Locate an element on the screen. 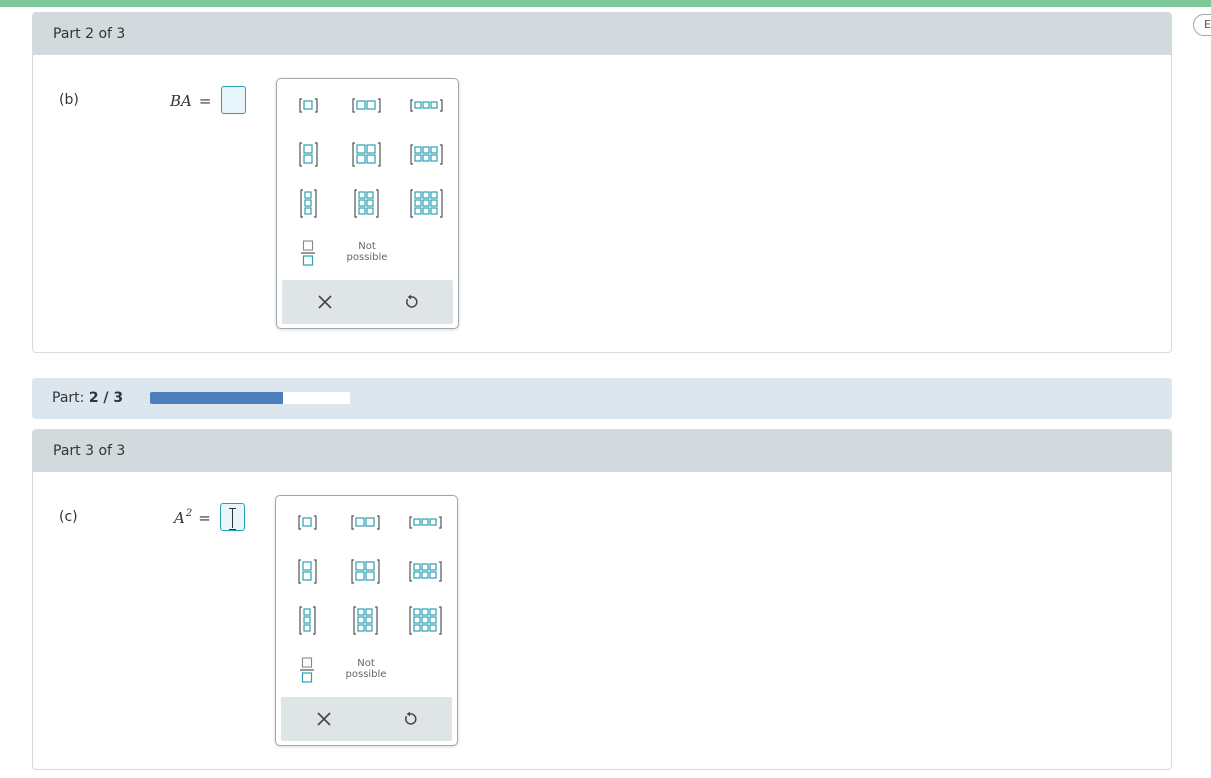  progress-track is located at coordinates (250, 398).